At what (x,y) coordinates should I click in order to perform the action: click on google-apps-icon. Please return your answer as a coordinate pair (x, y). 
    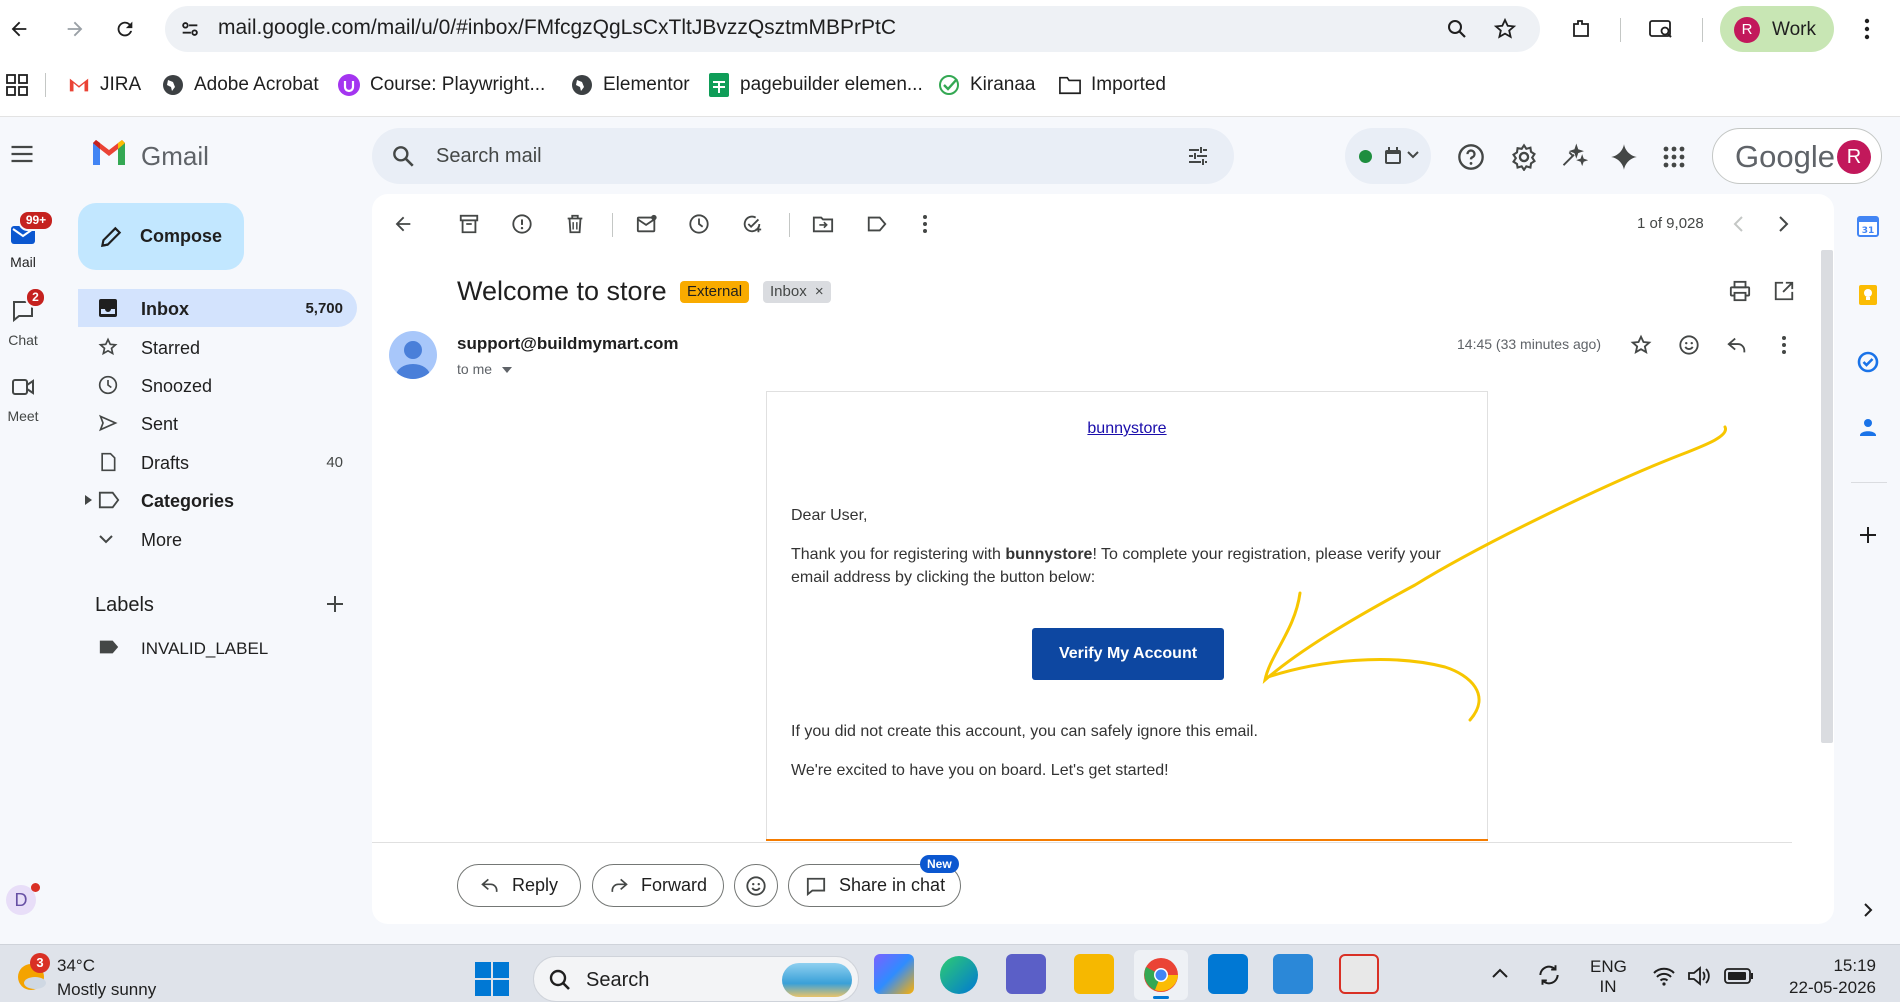
    Looking at the image, I should click on (1674, 157).